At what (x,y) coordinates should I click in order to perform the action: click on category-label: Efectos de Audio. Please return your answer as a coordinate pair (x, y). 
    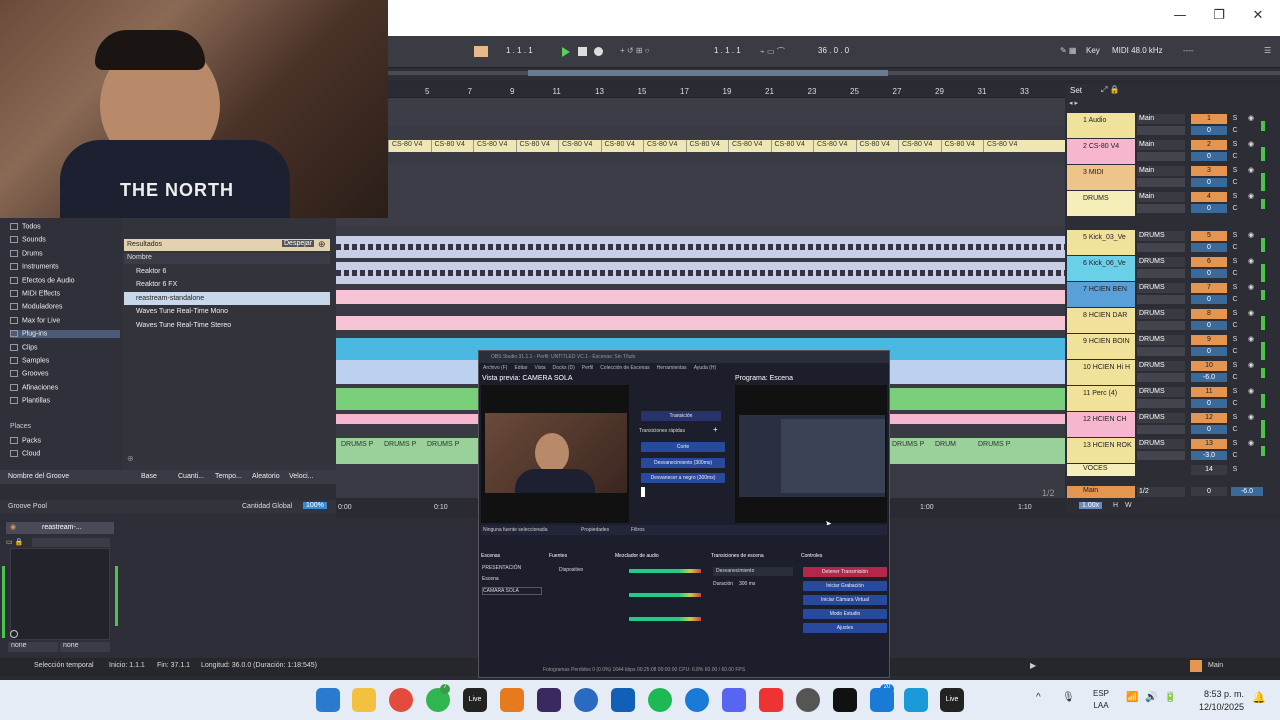
    Looking at the image, I should click on (48, 280).